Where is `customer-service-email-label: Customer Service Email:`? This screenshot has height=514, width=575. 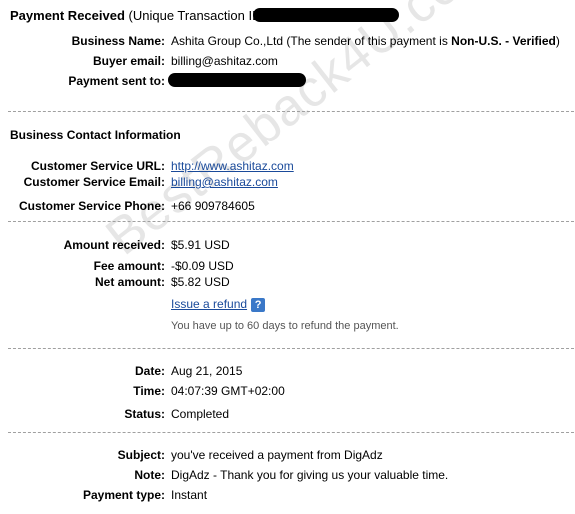
customer-service-email-label: Customer Service Email: is located at coordinates (94, 182).